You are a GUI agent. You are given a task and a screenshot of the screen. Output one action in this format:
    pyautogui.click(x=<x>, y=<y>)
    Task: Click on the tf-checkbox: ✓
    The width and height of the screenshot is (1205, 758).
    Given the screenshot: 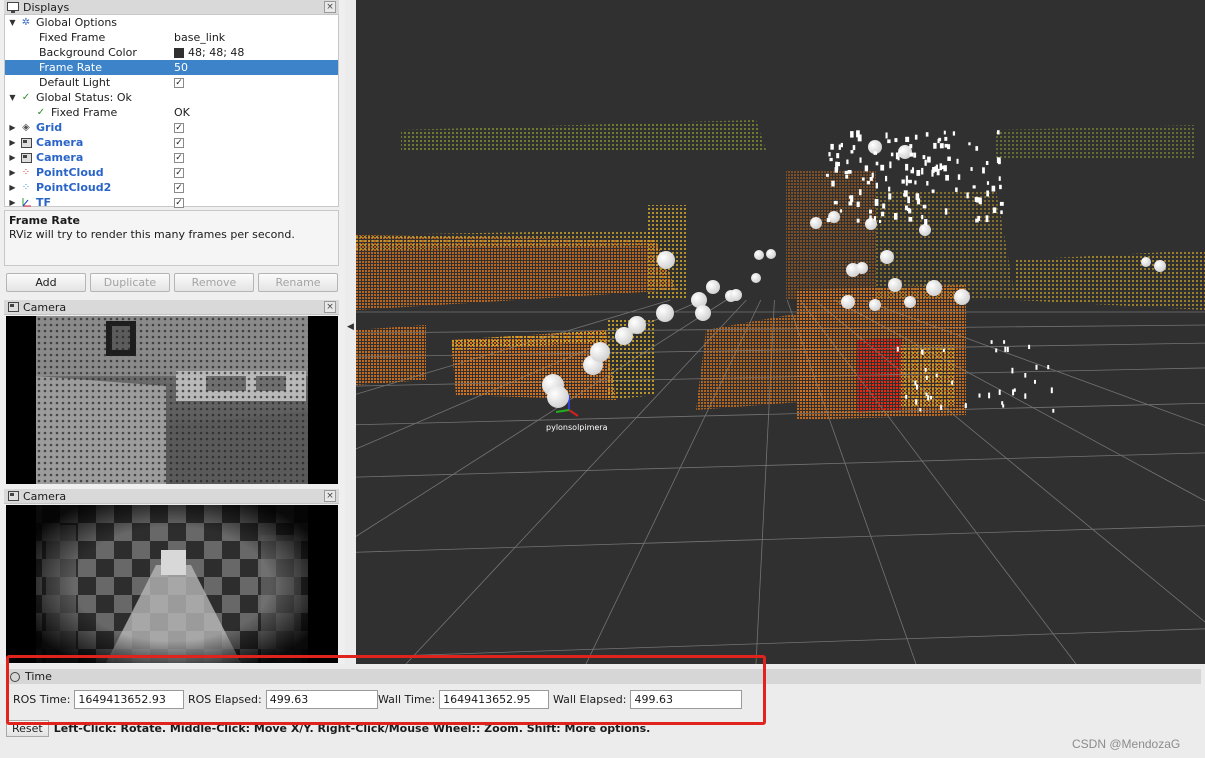 What is the action you would take?
    pyautogui.click(x=179, y=202)
    